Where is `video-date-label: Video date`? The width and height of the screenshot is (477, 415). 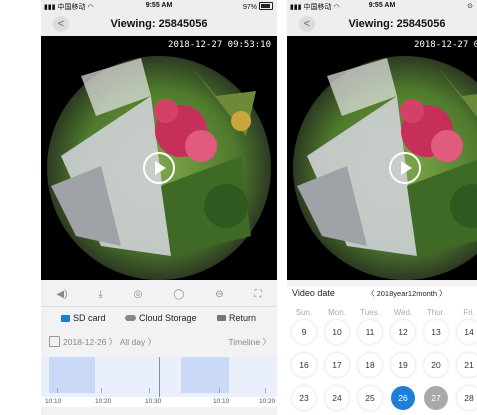
video-date-label: Video date is located at coordinates (313, 293).